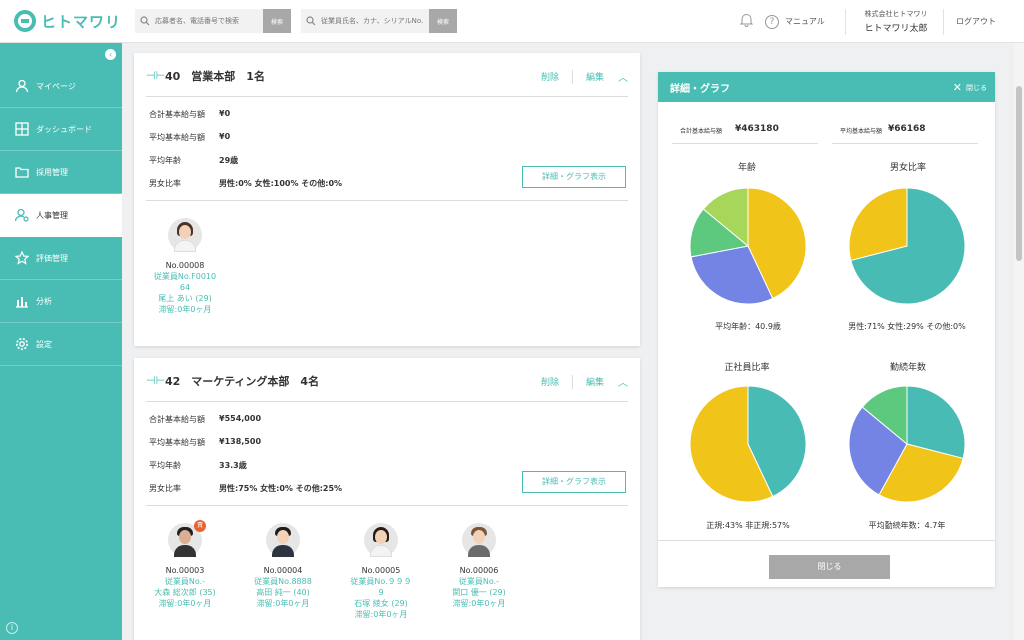 Image resolution: width=1024 pixels, height=640 pixels. I want to click on sidebar-item-dashboard: ダッシュボード, so click(61, 129).